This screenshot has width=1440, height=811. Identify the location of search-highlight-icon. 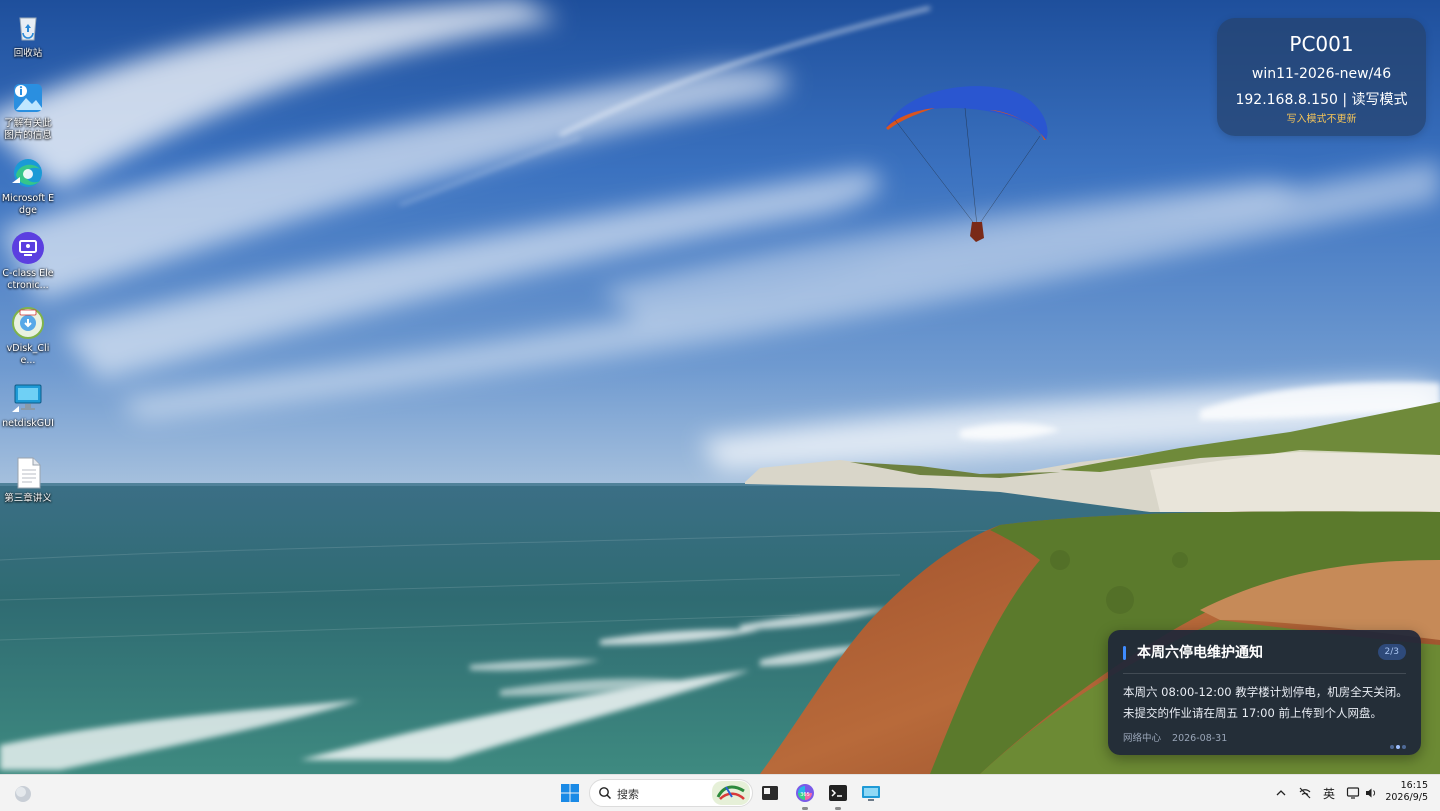
(731, 793).